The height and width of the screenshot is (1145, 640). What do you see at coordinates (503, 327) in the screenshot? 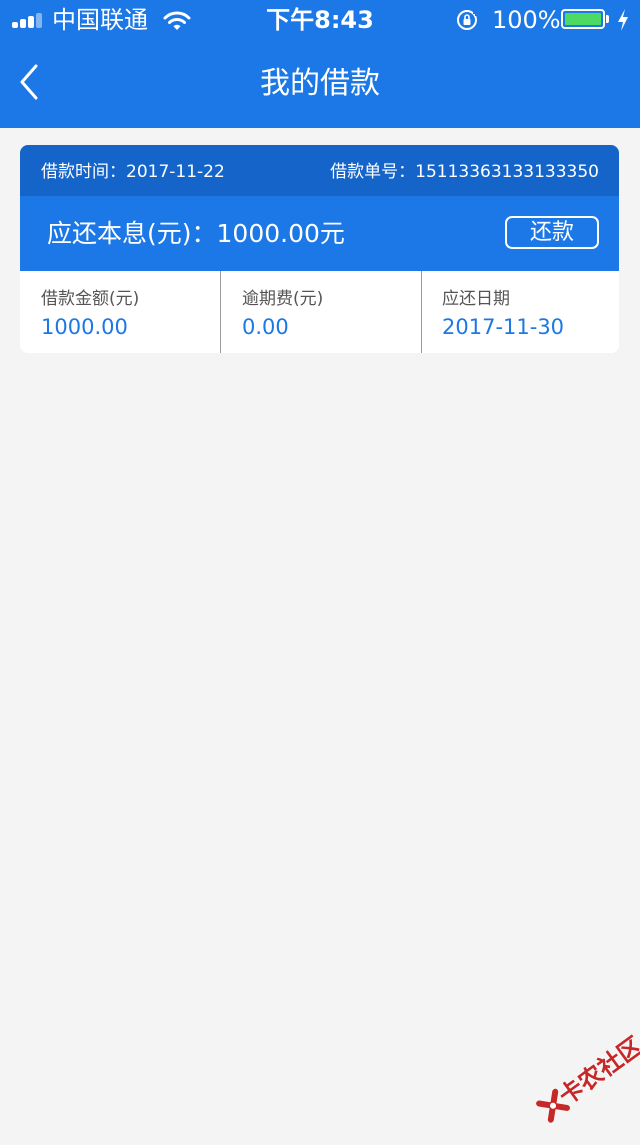
I see `detail-value: 2017-11-30` at bounding box center [503, 327].